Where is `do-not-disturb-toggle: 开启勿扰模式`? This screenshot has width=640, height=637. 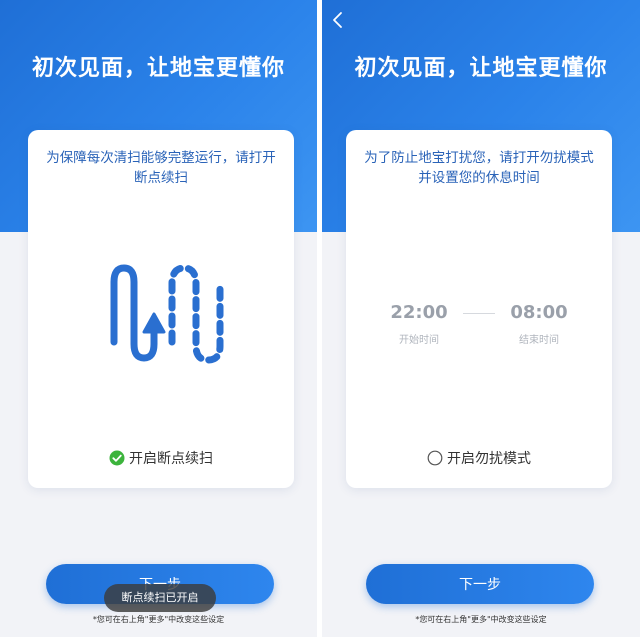
do-not-disturb-toggle: 开启勿扰模式 is located at coordinates (479, 458).